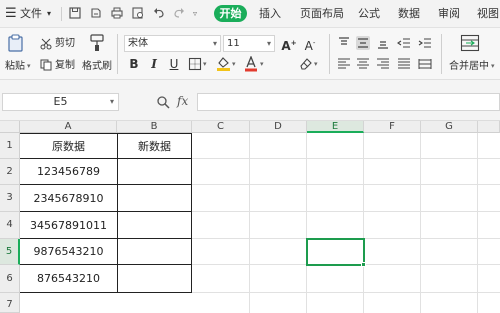 The image size is (500, 313). I want to click on eraser-icon, so click(306, 64).